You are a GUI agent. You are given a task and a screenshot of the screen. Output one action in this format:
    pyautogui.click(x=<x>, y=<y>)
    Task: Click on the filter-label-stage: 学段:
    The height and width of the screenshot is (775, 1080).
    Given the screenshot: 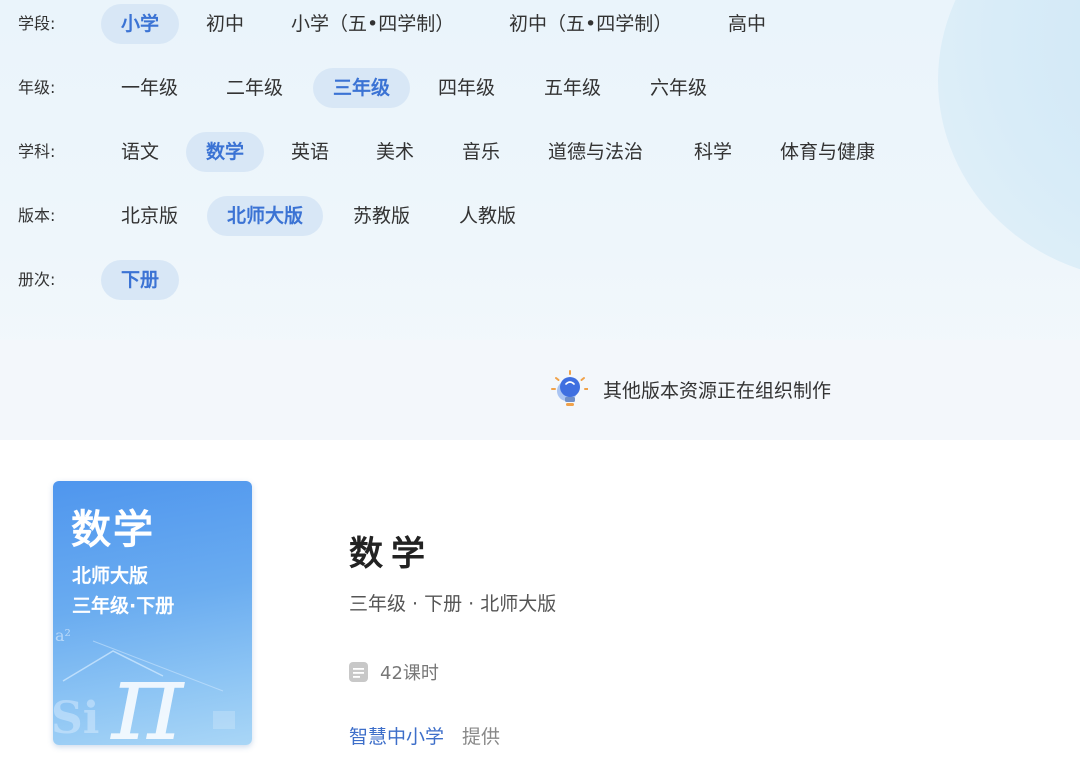 What is the action you would take?
    pyautogui.click(x=37, y=23)
    